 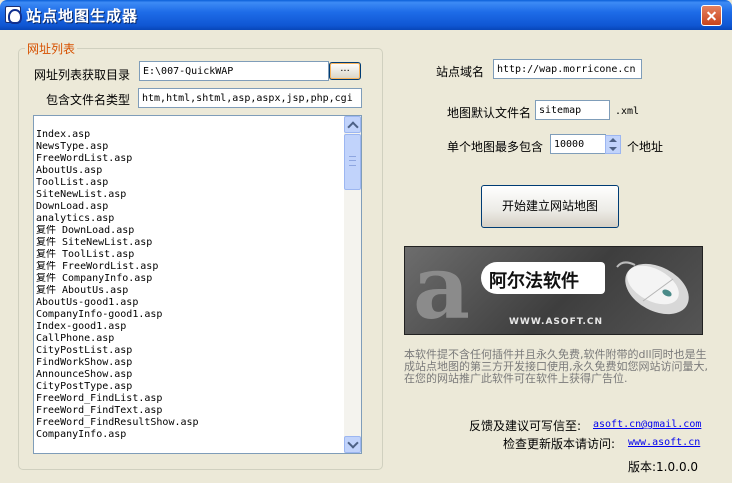 I want to click on file-list-item: 复件 CompanyInfo.asp, so click(x=191, y=279).